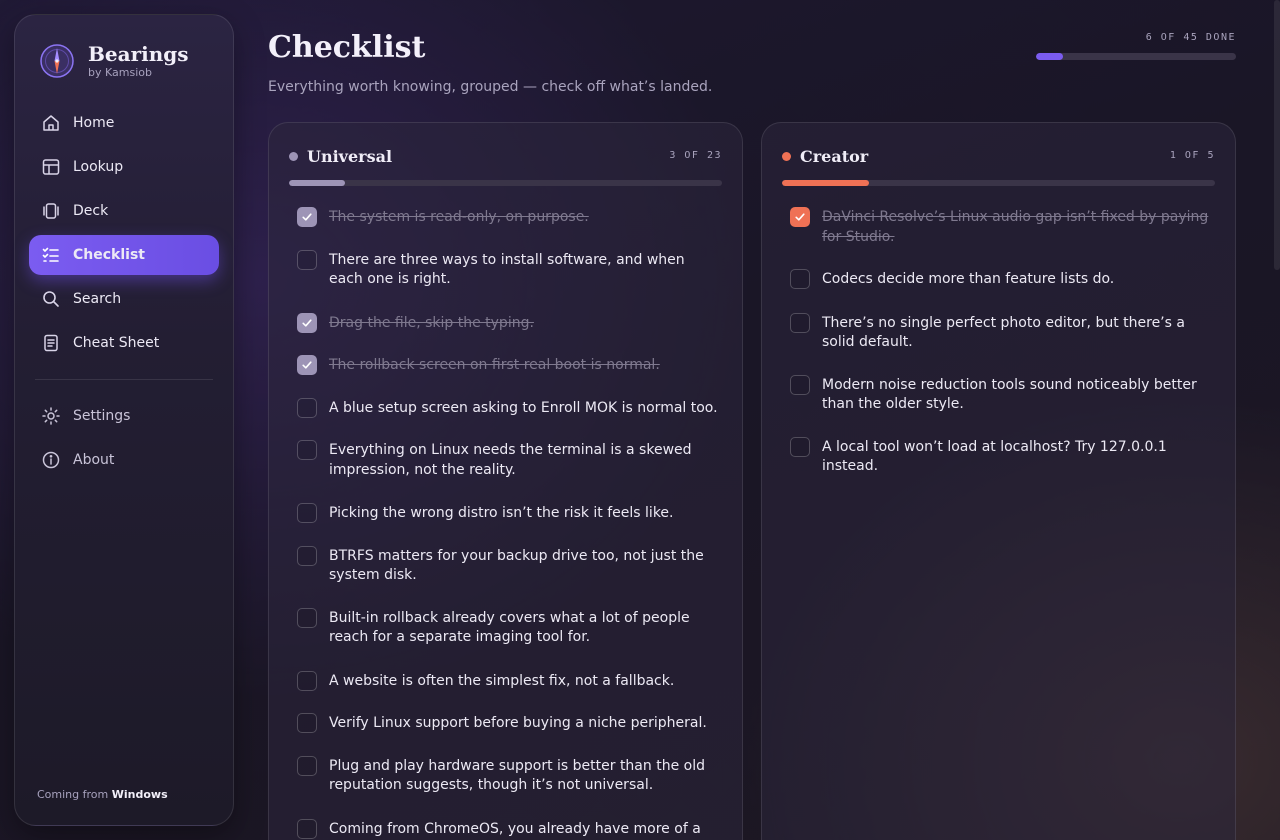  Describe the element at coordinates (431, 322) in the screenshot. I see `checklist-item-text: Drag the file, skip the typing.` at that location.